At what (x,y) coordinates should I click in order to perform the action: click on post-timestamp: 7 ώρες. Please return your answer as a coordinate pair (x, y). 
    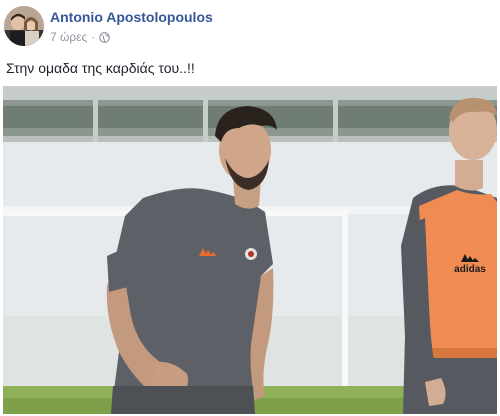
    Looking at the image, I should click on (68, 37).